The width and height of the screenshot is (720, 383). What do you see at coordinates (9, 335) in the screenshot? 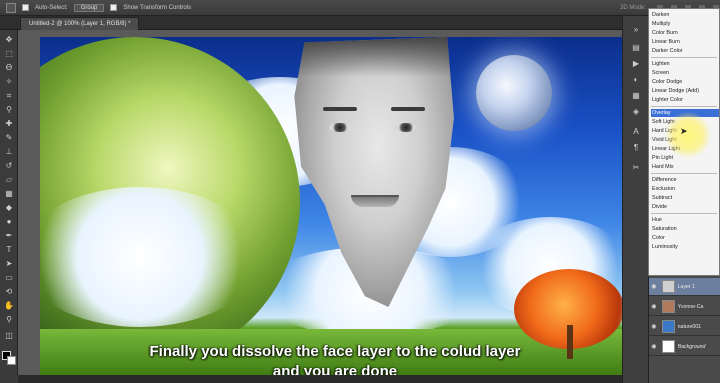
I see `quick-mask-icon: ◫` at bounding box center [9, 335].